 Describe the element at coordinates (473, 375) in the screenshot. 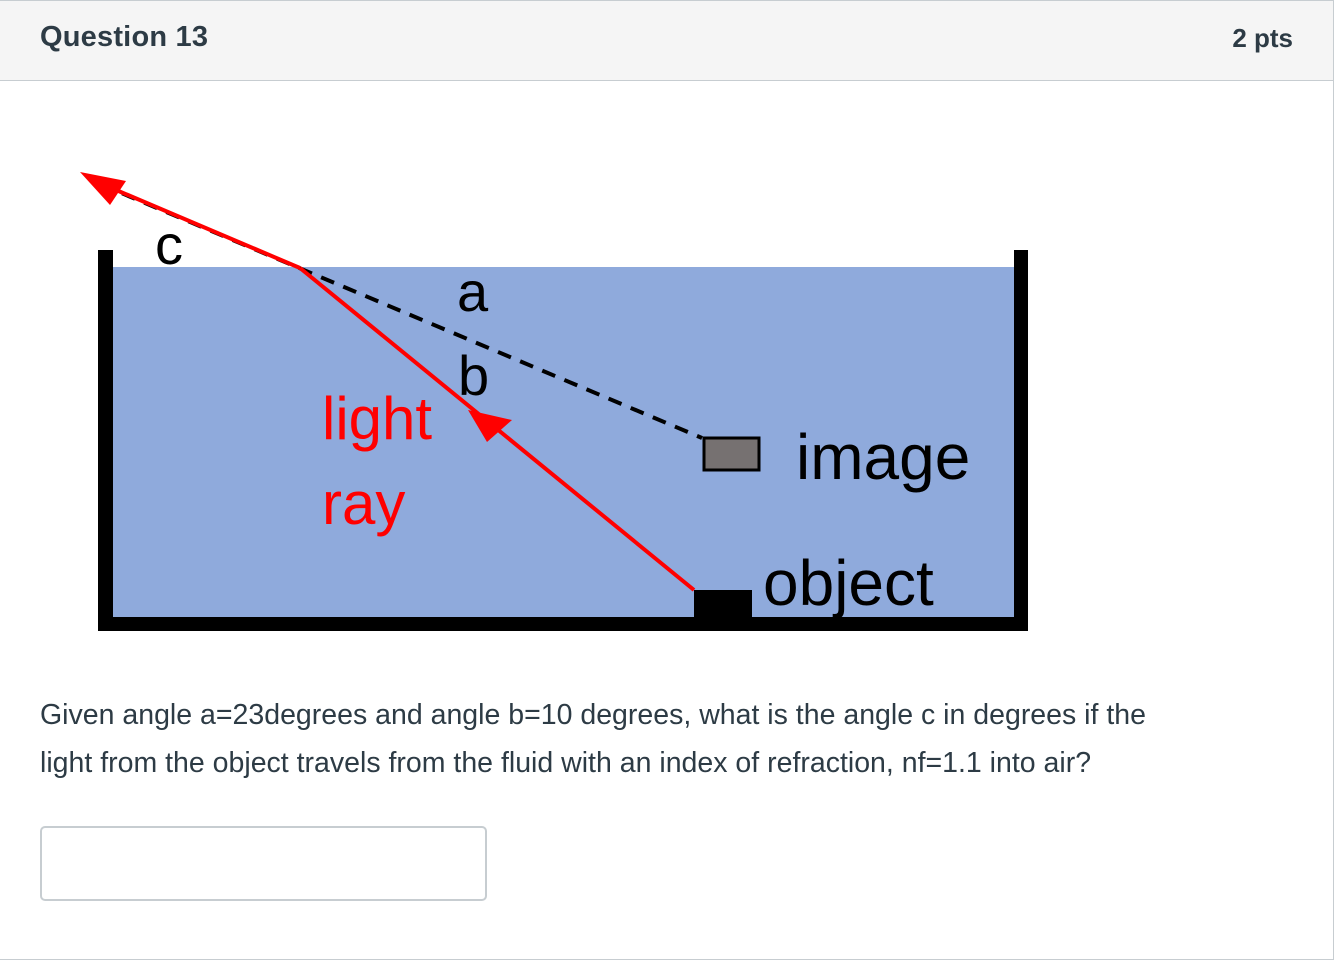

I see `label-b: b` at that location.